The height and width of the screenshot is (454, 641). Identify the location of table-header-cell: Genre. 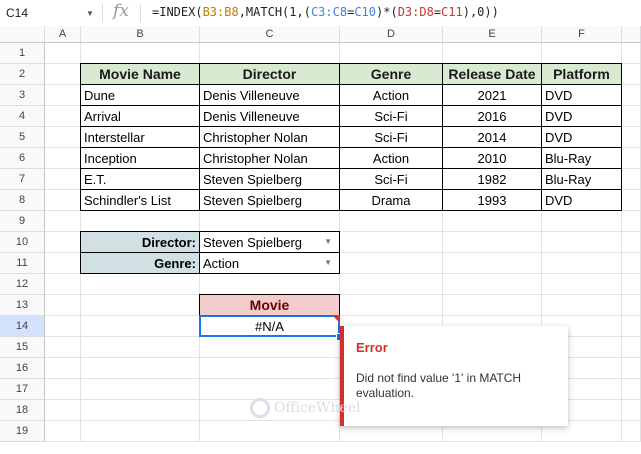
(391, 74).